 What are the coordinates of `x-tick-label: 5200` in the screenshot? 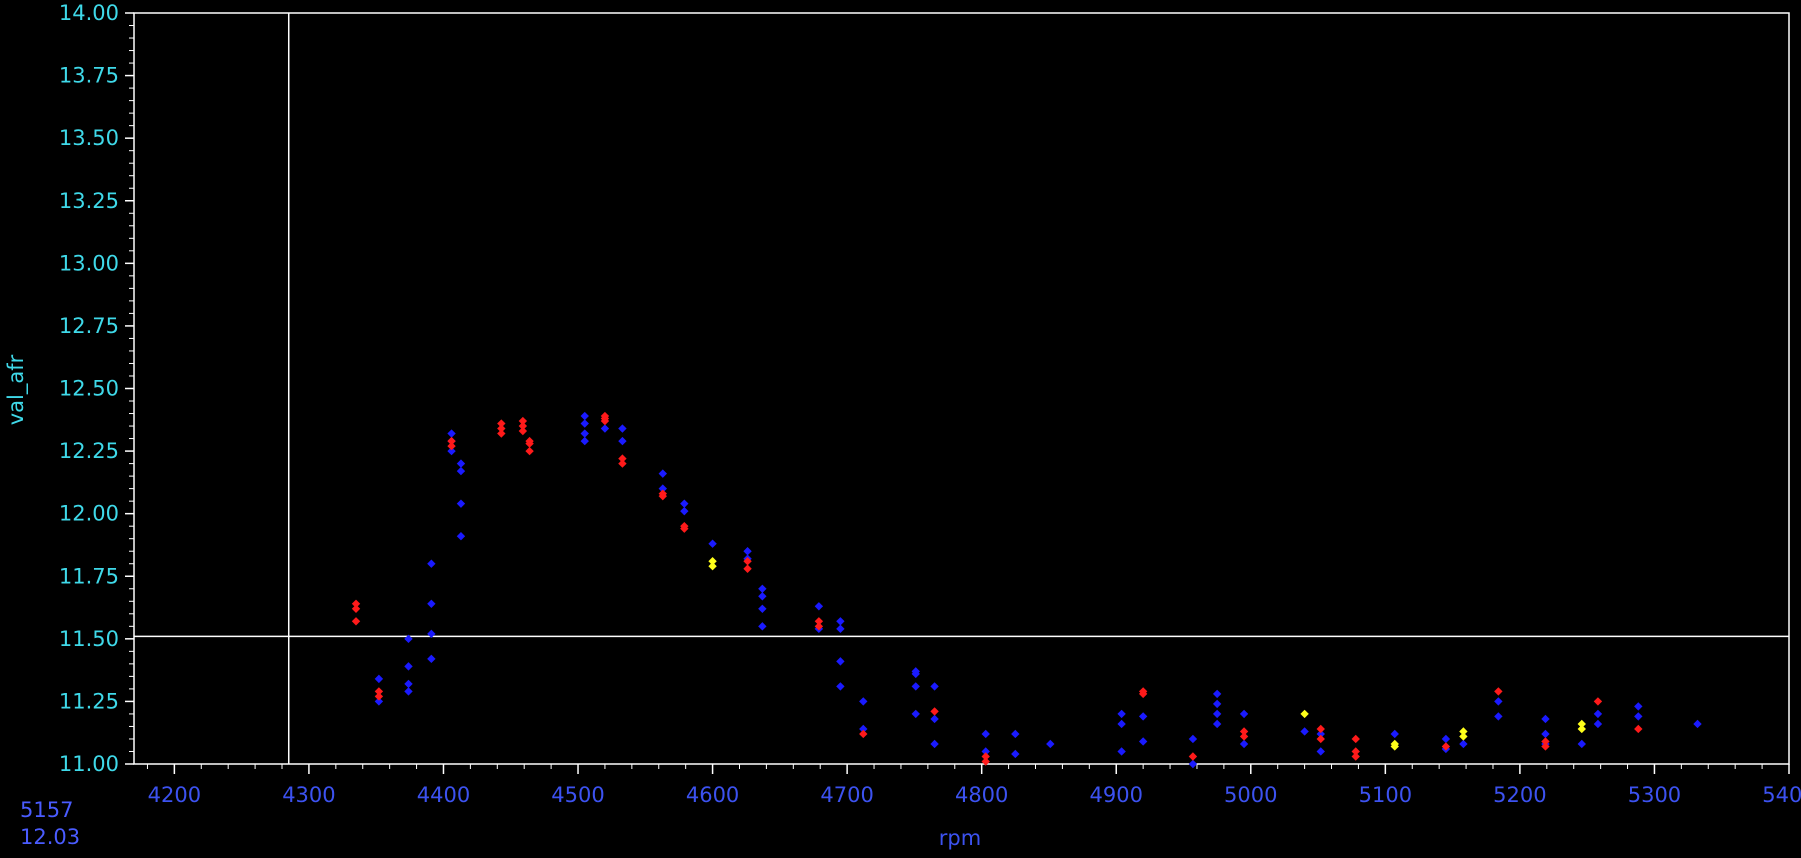 It's located at (1519, 795).